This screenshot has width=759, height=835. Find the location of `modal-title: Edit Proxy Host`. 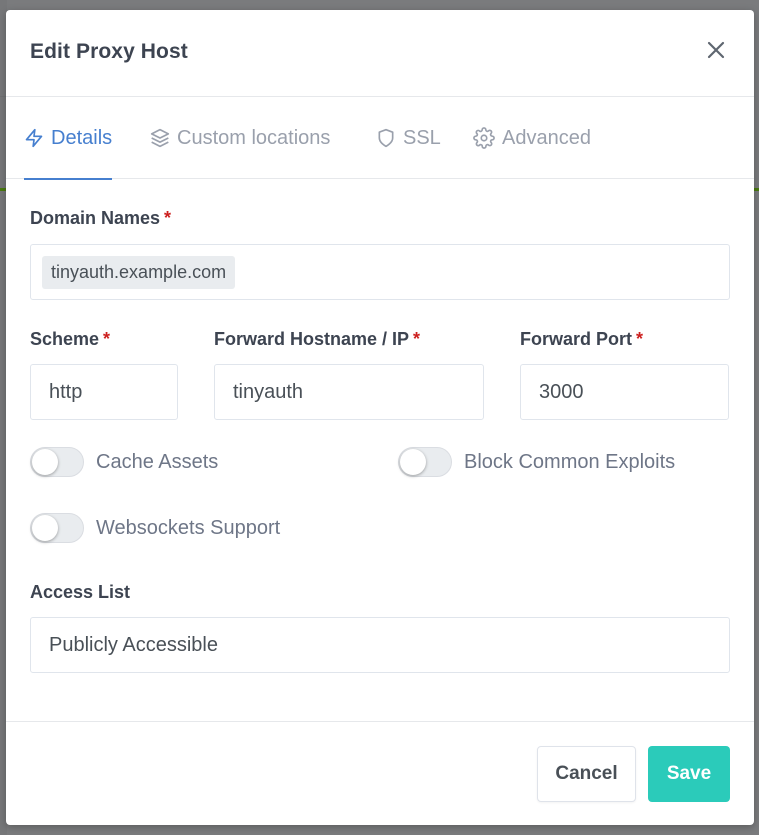

modal-title: Edit Proxy Host is located at coordinates (109, 51).